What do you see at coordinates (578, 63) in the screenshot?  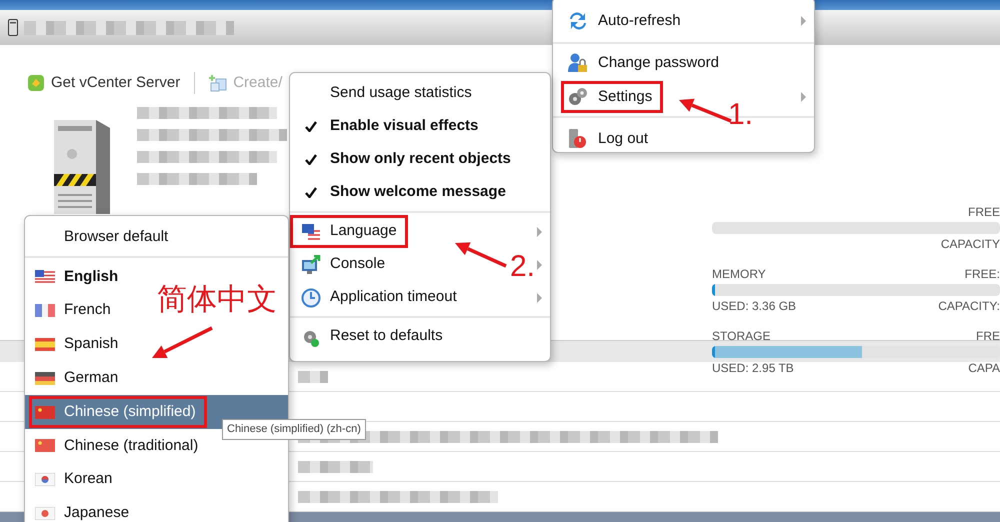 I see `user-lock-icon` at bounding box center [578, 63].